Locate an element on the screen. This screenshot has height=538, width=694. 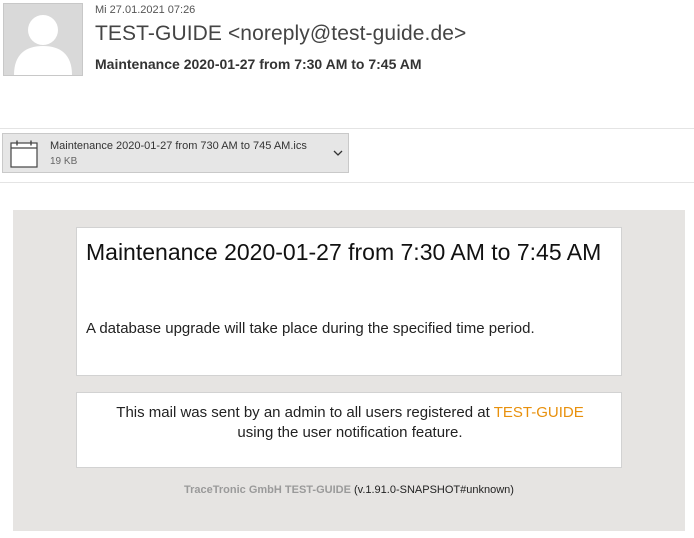
notice-suffix: using the user notification feature. is located at coordinates (350, 432).